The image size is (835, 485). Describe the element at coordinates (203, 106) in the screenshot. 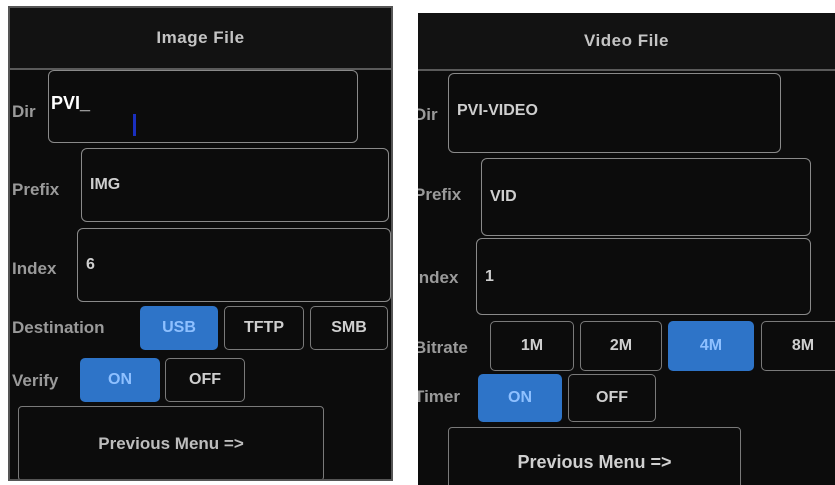

I see `dir-field: PVI_` at that location.